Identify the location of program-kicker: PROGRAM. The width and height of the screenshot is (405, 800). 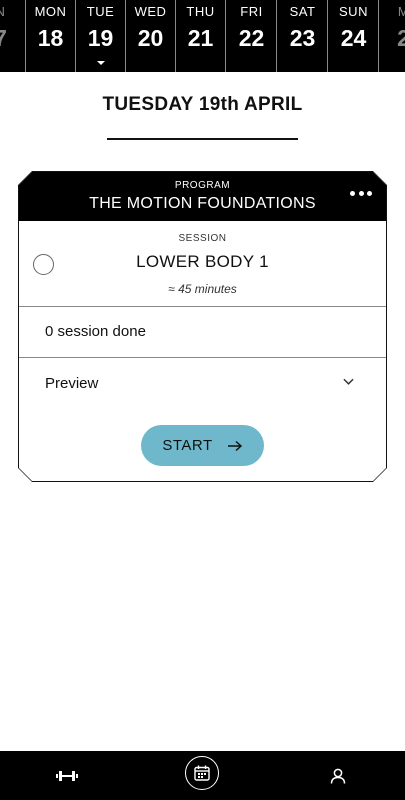
(202, 185).